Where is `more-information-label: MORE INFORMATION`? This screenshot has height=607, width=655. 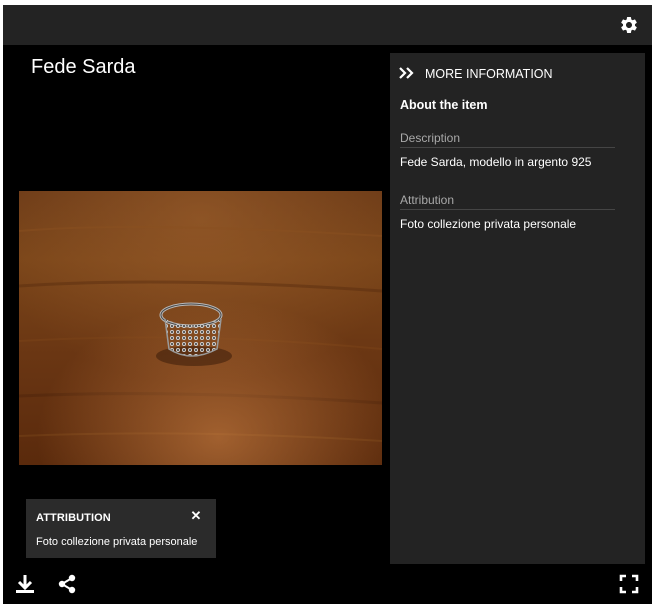
more-information-label: MORE INFORMATION is located at coordinates (489, 74).